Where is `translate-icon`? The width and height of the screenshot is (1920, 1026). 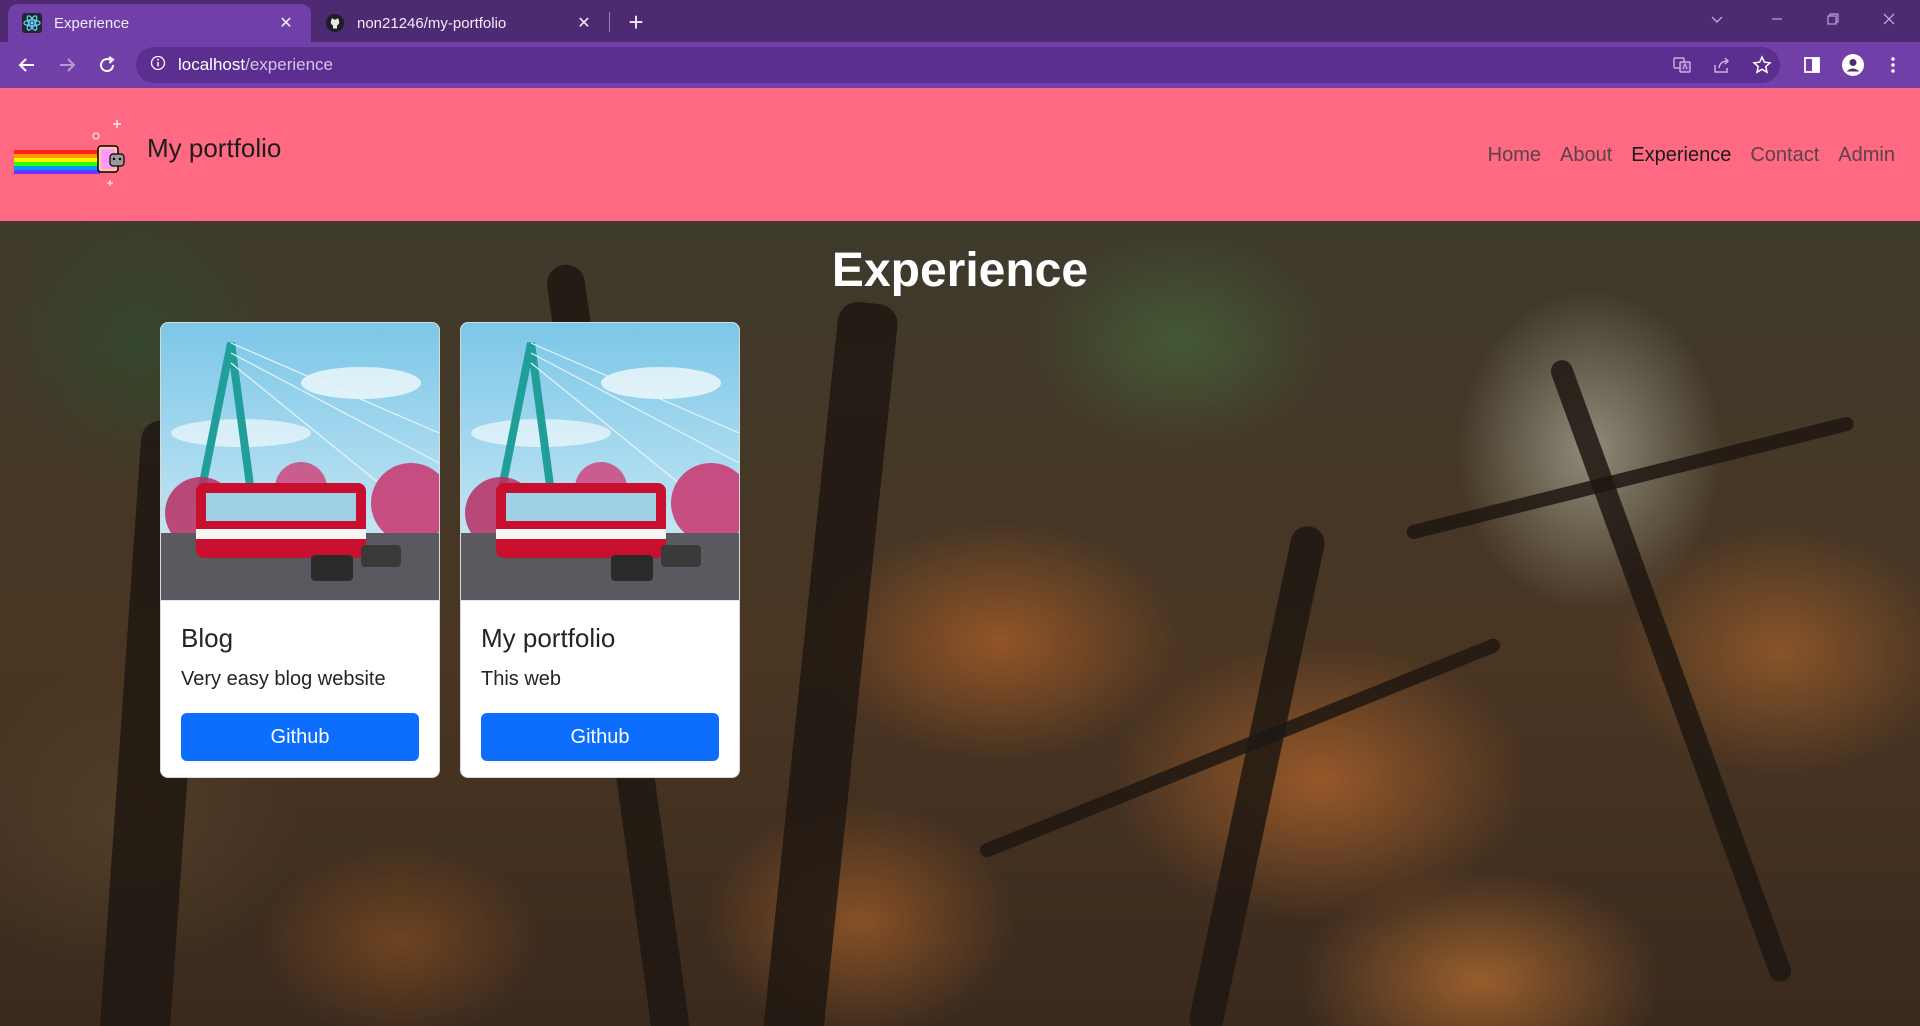 translate-icon is located at coordinates (1682, 65).